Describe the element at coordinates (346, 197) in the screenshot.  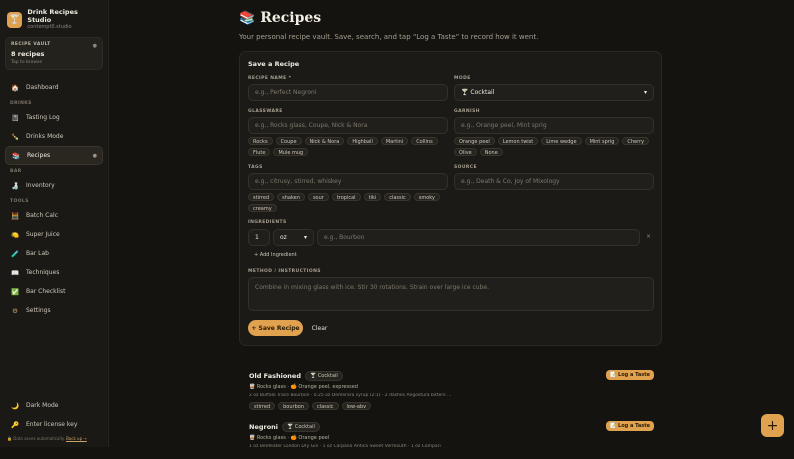
I see `chip: tropical` at that location.